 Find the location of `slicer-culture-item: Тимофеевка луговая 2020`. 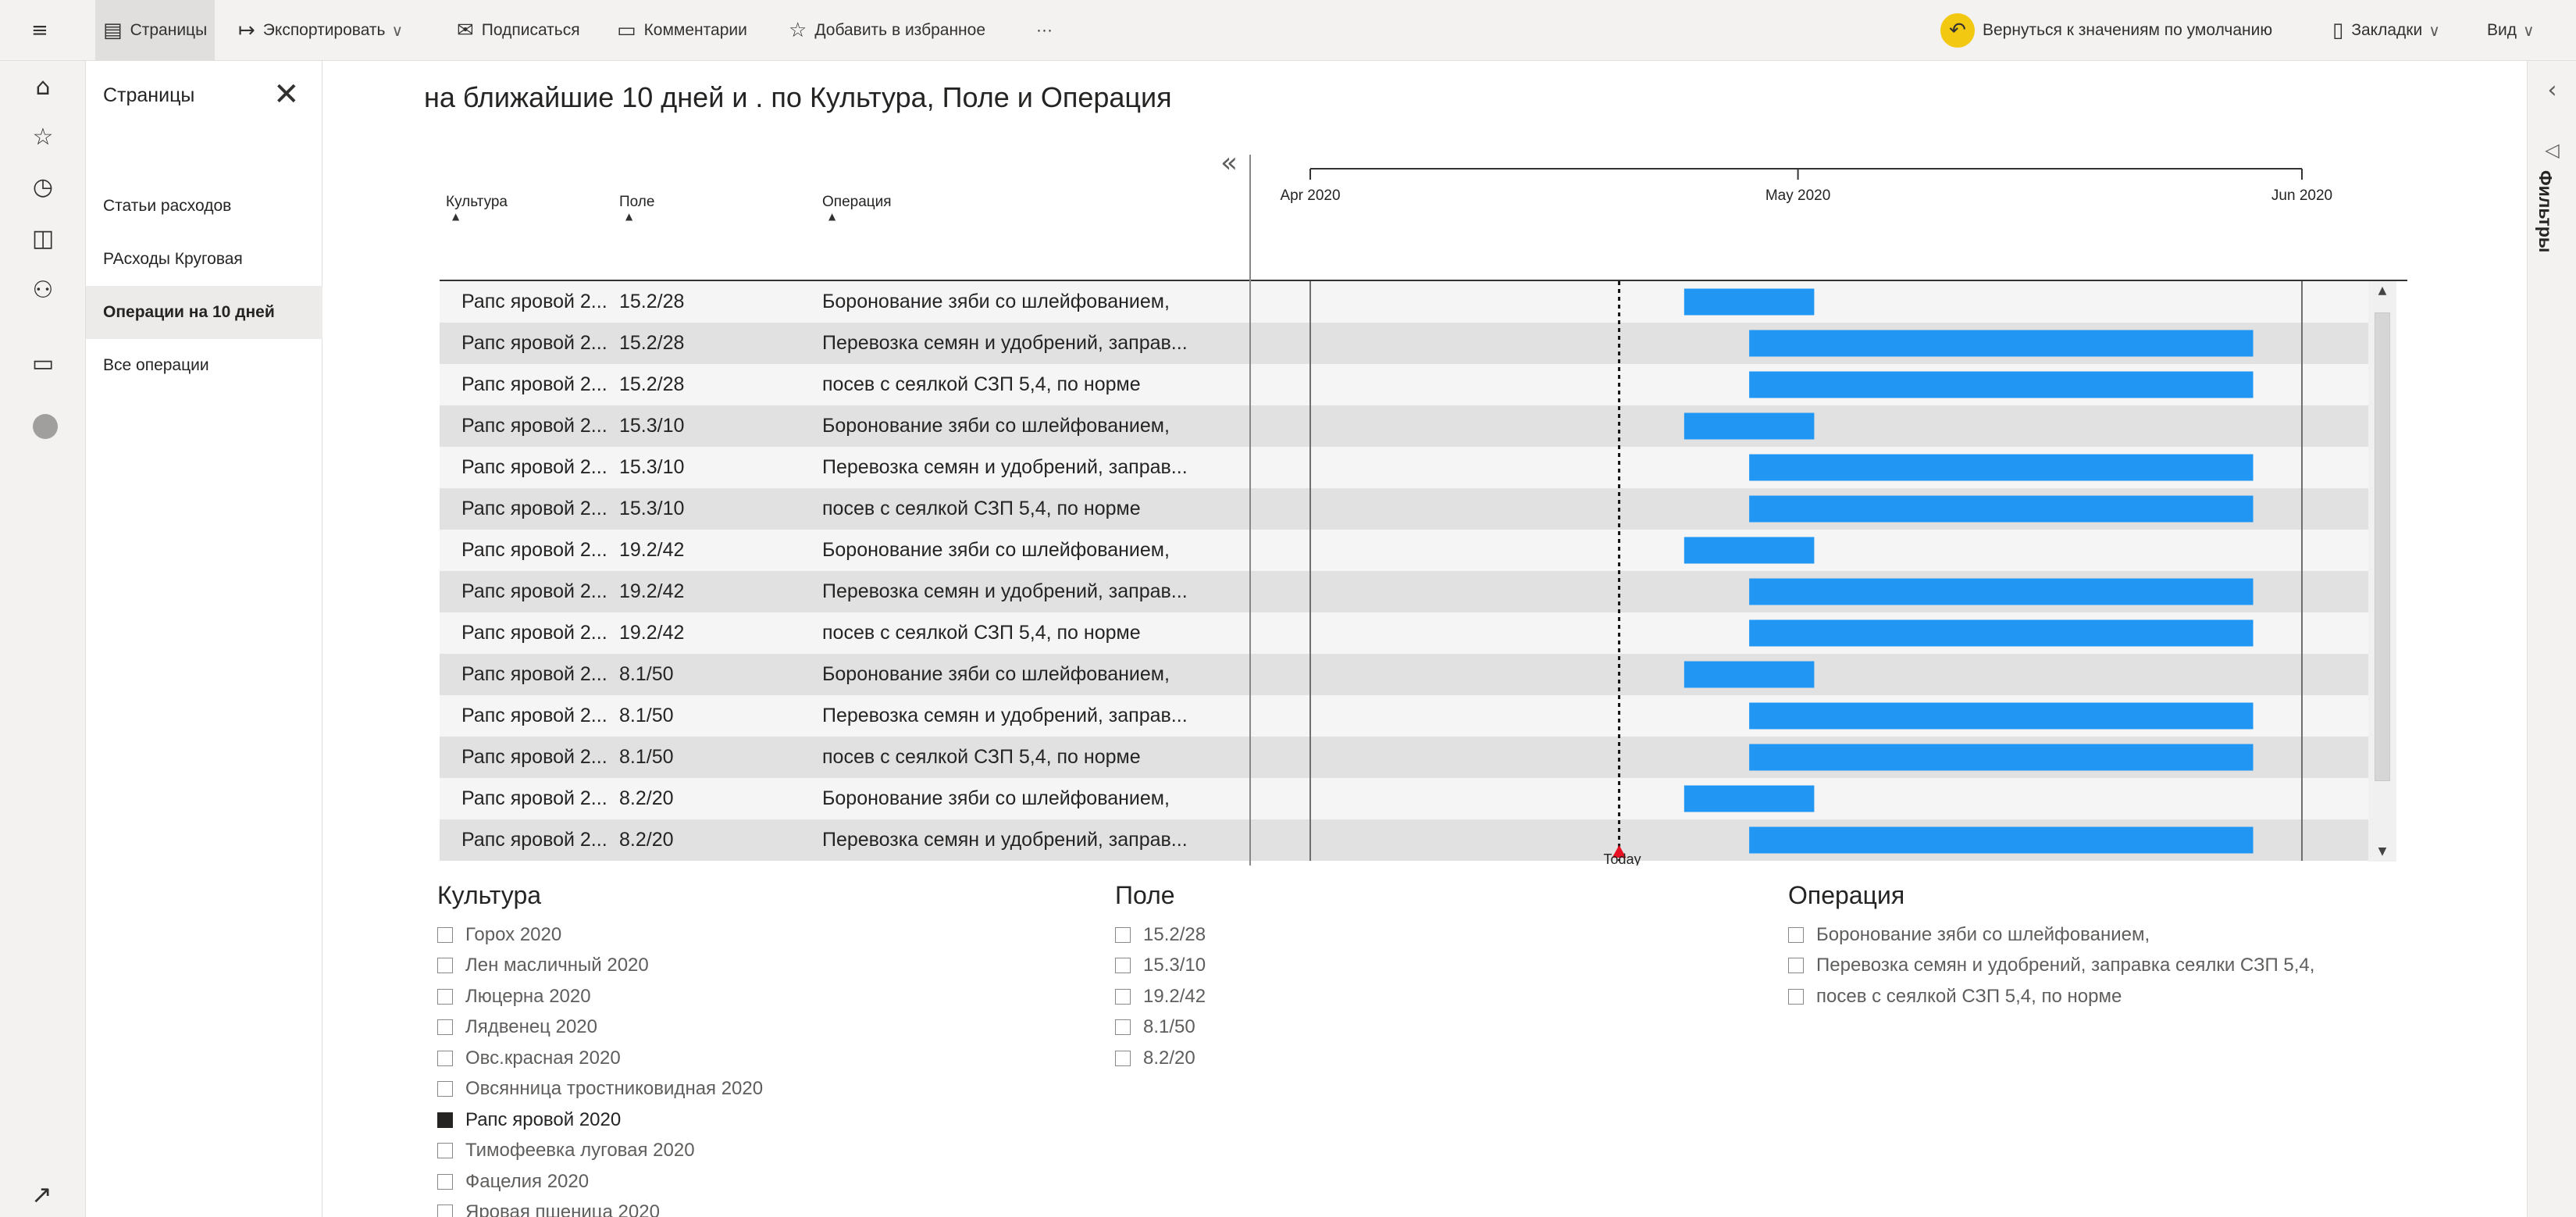

slicer-culture-item: Тимофеевка луговая 2020 is located at coordinates (600, 1151).